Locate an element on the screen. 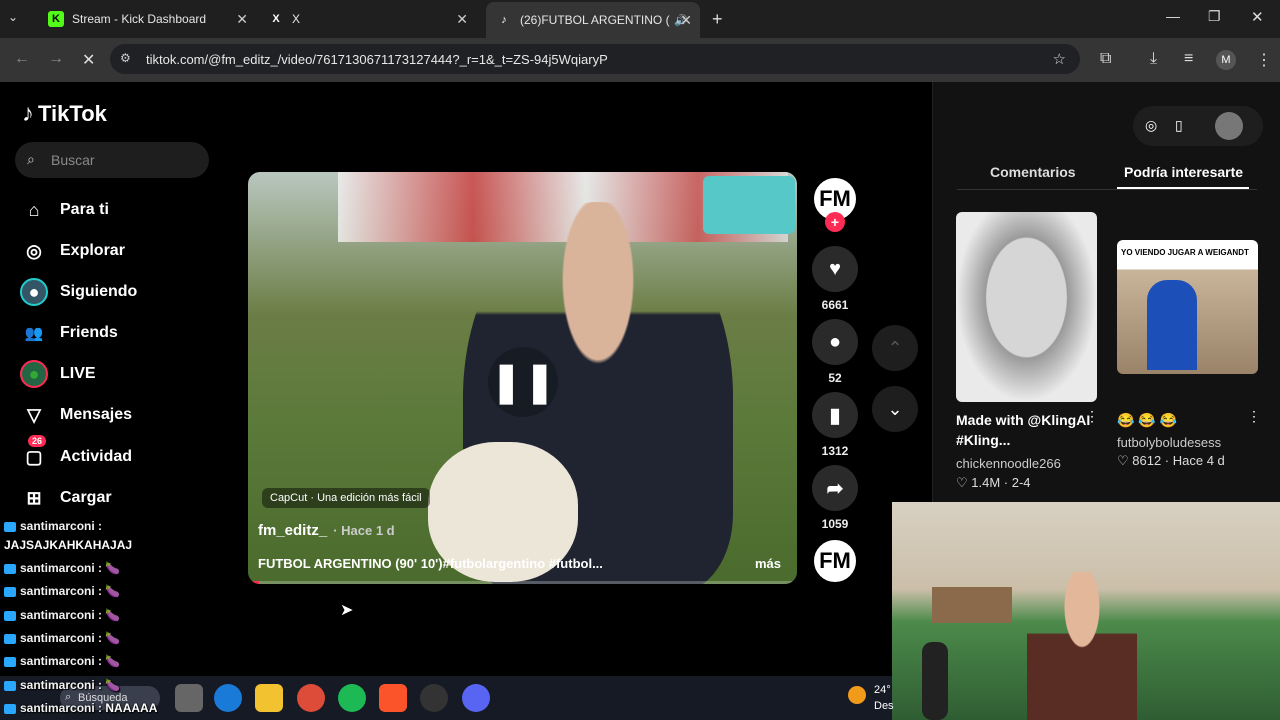 The height and width of the screenshot is (720, 1280). video-card-thumbnail: YO VIENDO JUGAR A WEIGANDT is located at coordinates (1187, 307).